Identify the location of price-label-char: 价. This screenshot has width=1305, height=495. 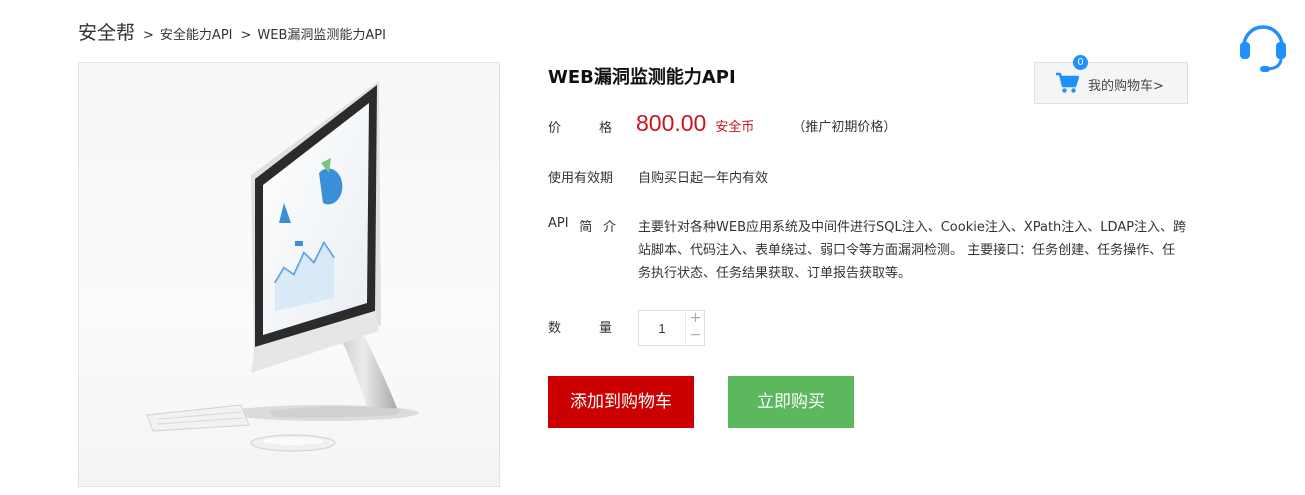
(555, 128).